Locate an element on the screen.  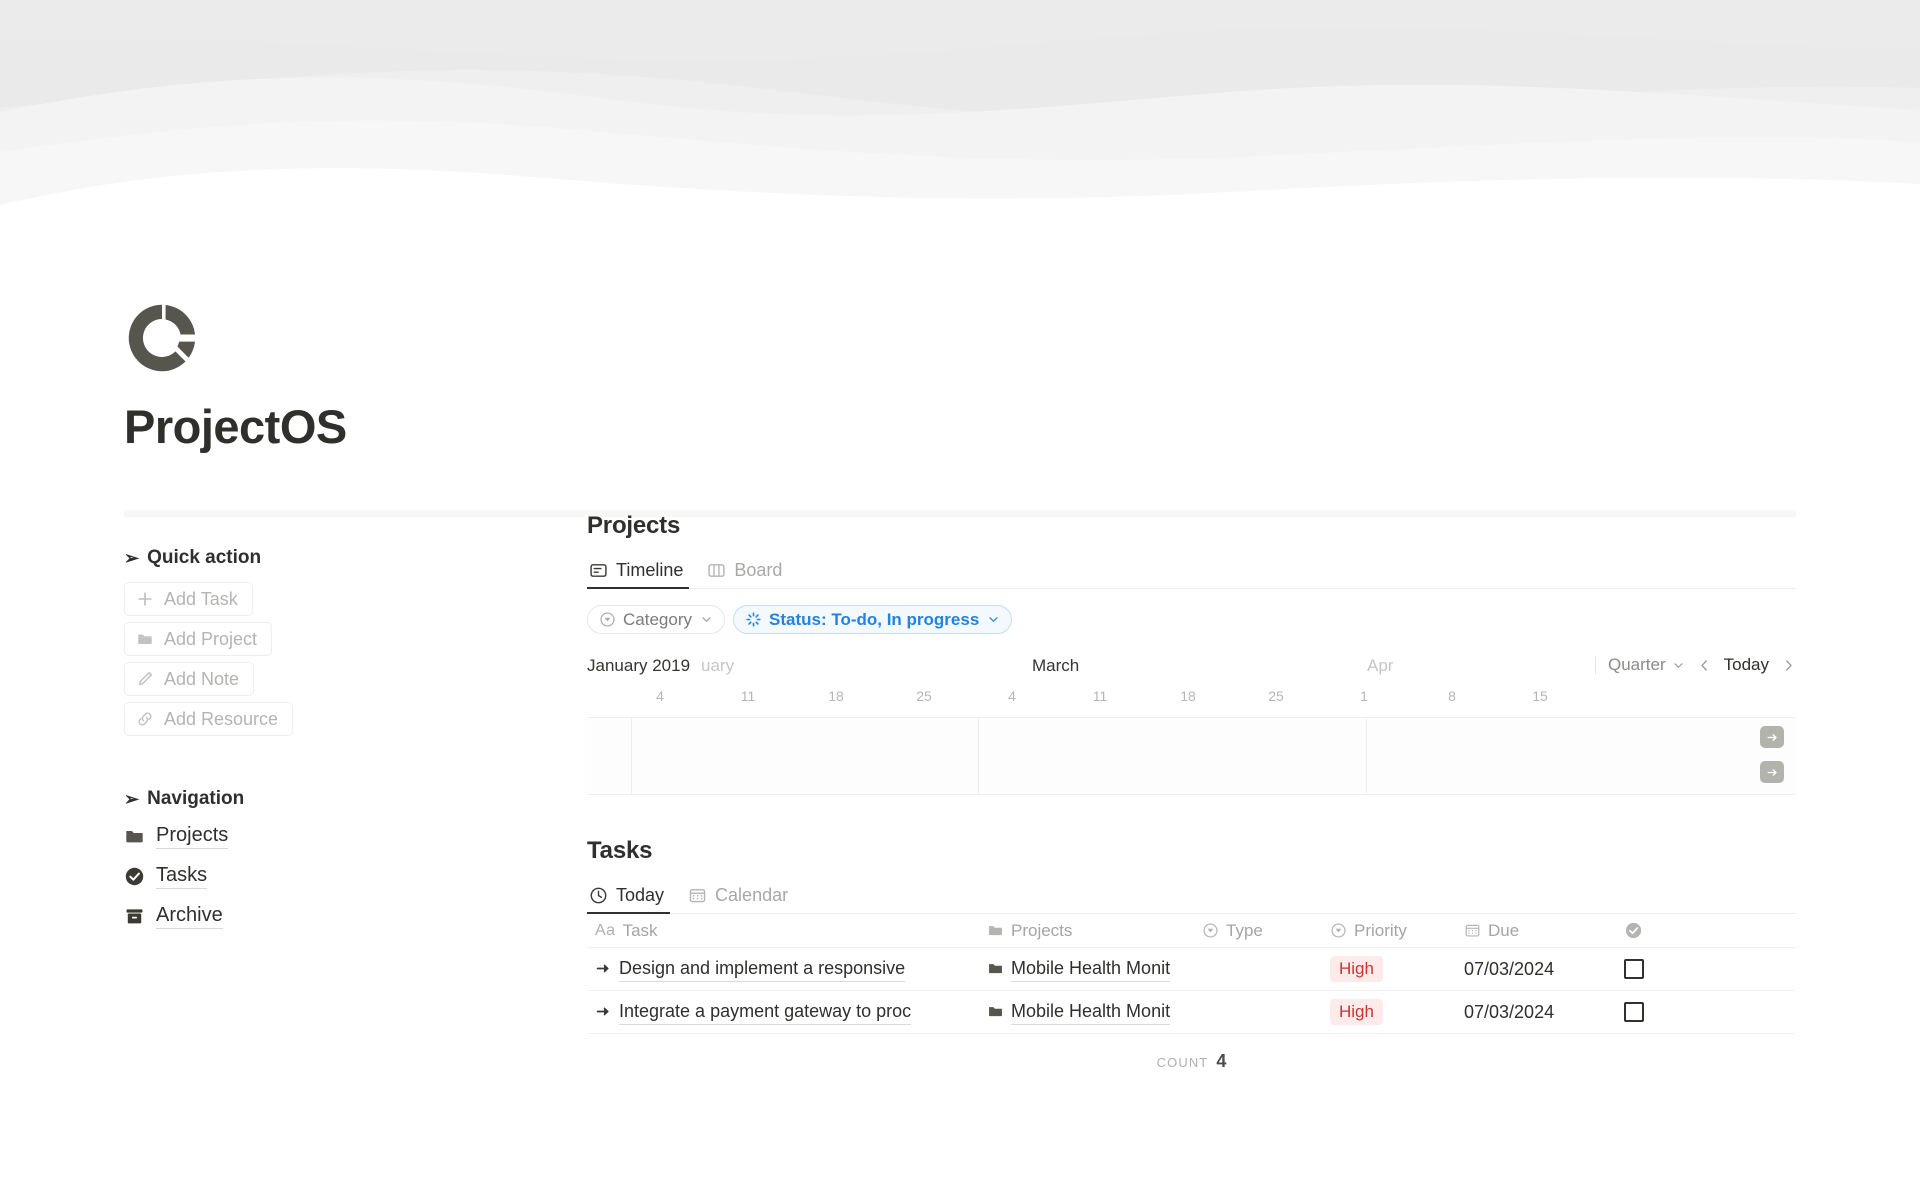
column-header-due: Due is located at coordinates (1544, 931).